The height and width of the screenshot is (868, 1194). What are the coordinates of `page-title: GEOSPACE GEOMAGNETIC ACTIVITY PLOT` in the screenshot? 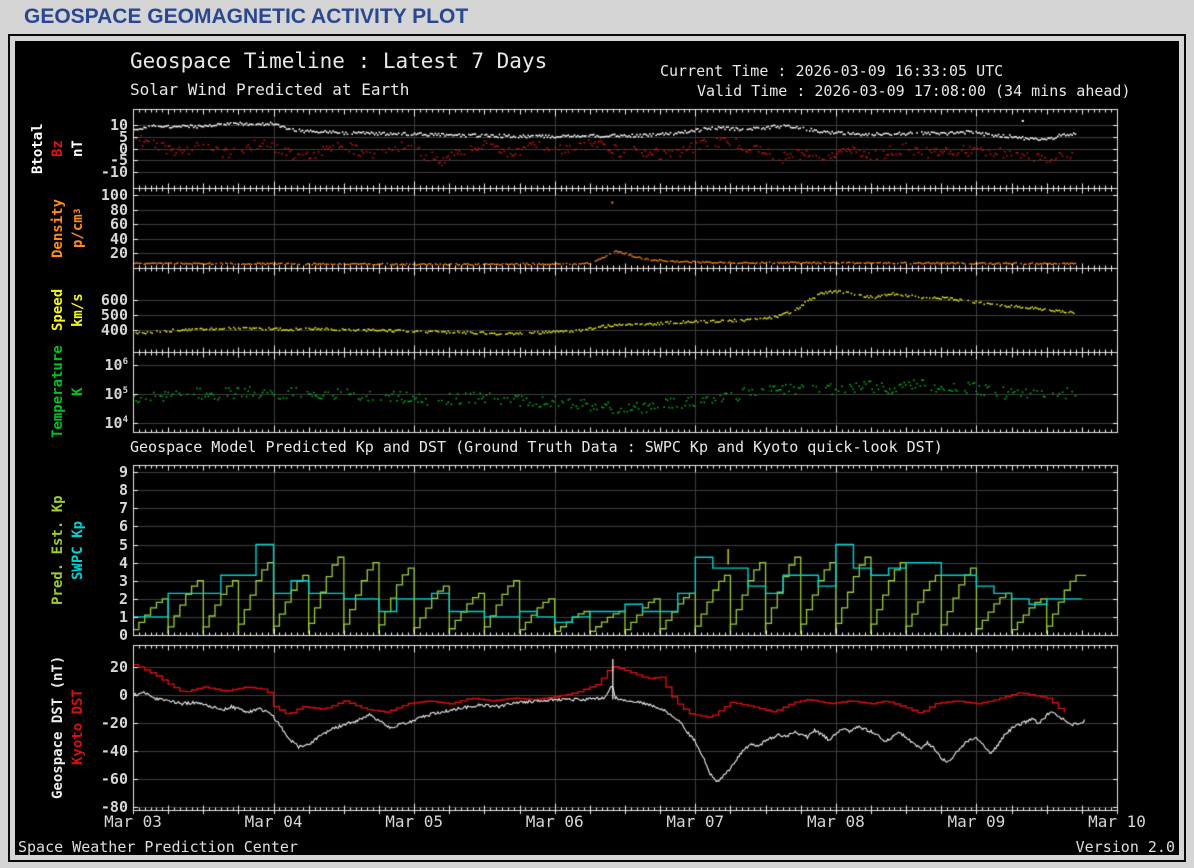 It's located at (246, 16).